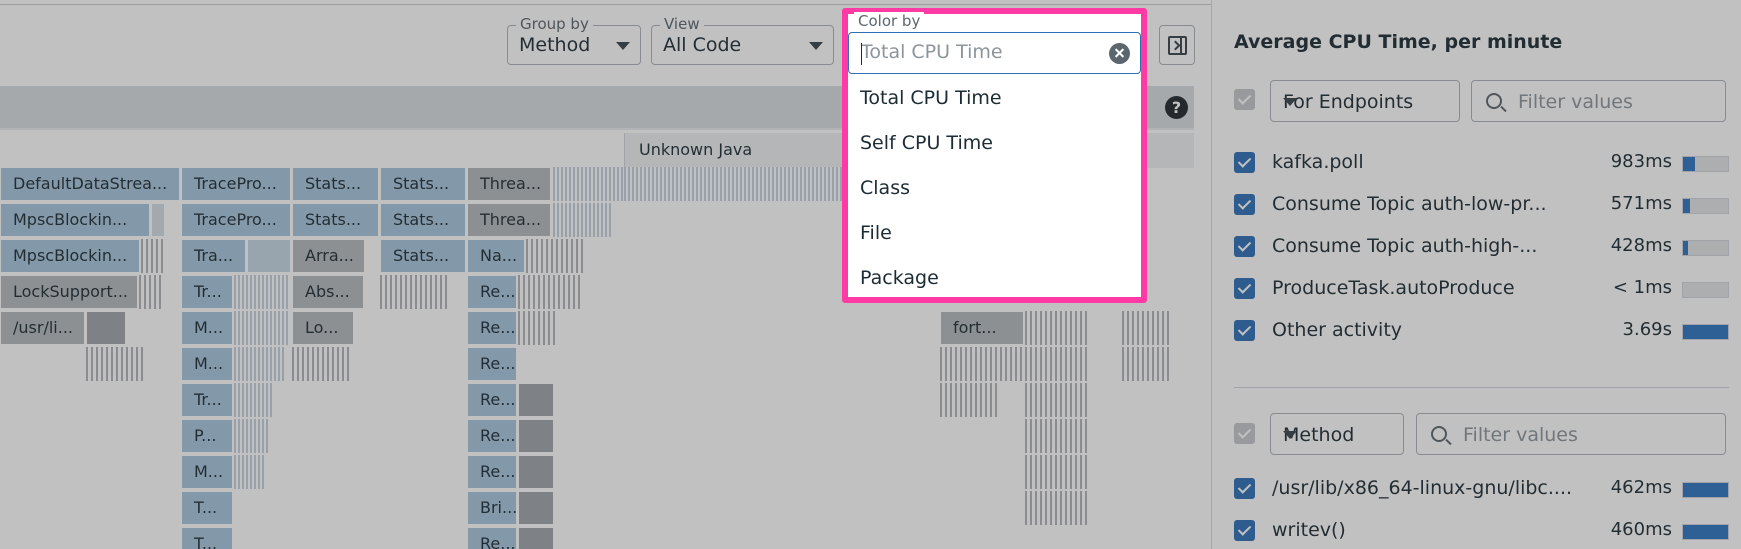 Image resolution: width=1741 pixels, height=549 pixels. Describe the element at coordinates (994, 233) in the screenshot. I see `color-by-option-file: File` at that location.